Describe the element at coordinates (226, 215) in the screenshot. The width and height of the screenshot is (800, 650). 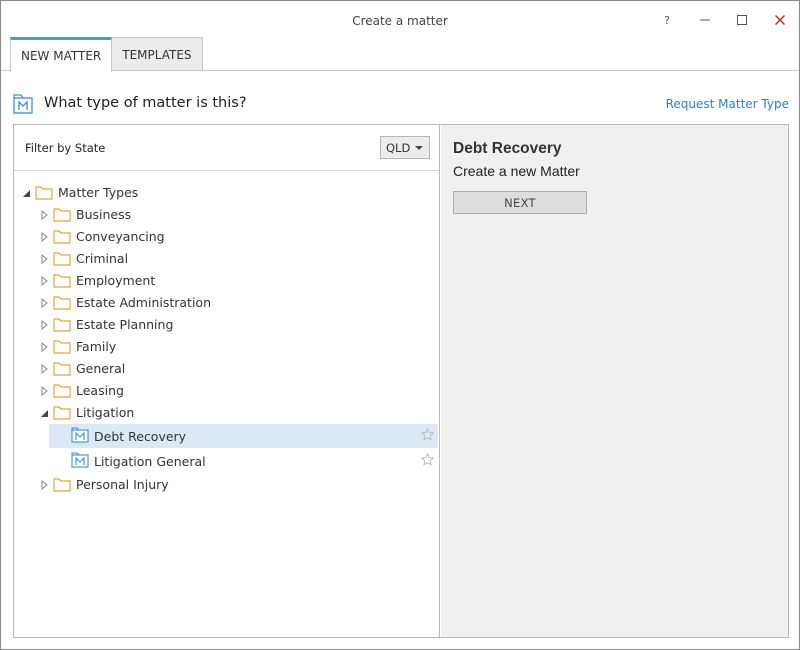
I see `tree-item-business: Business` at that location.